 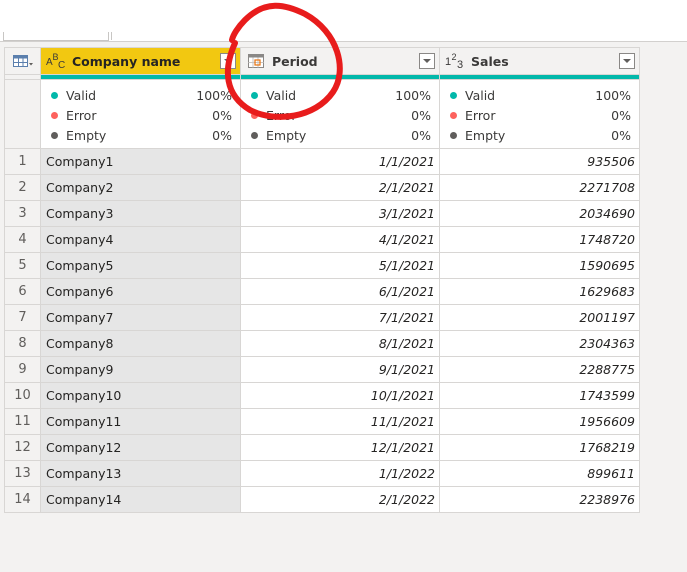 I want to click on cell-sales: 2238976, so click(x=539, y=499).